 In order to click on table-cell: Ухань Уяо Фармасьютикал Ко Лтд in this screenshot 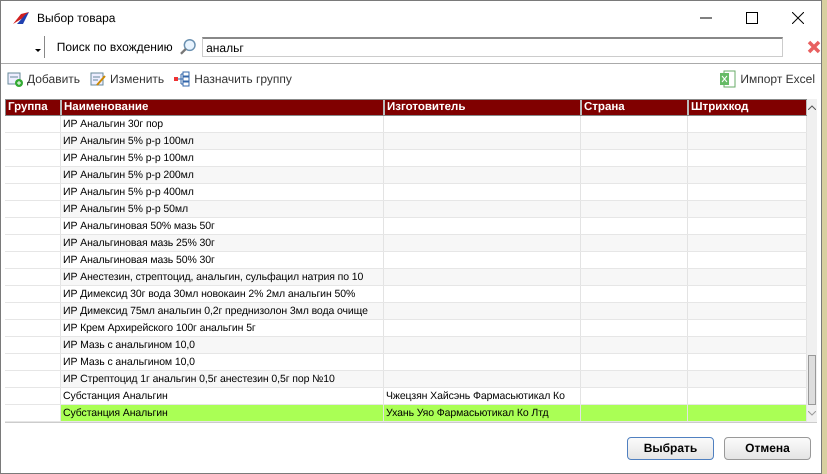, I will do `click(482, 413)`.